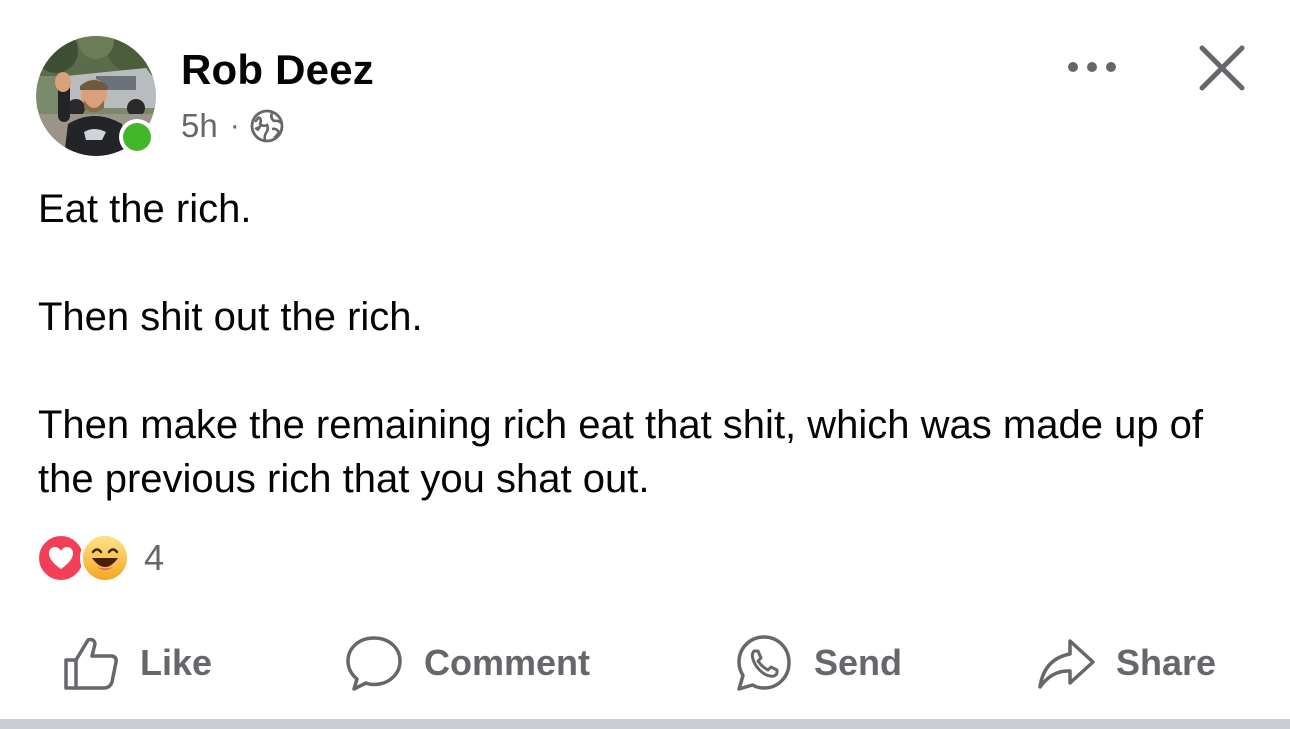 This screenshot has height=729, width=1290. I want to click on post-timestamp: 5h, so click(199, 126).